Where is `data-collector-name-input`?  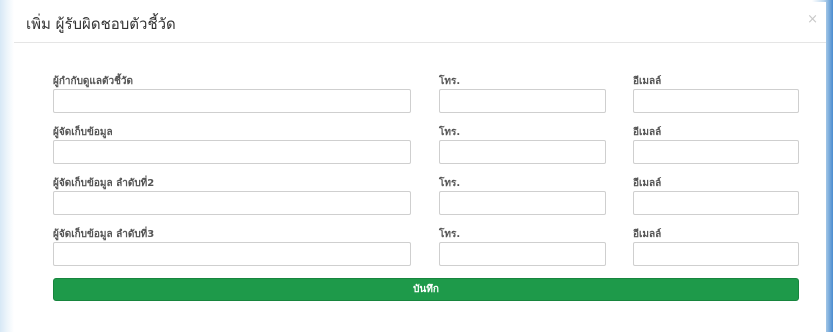
data-collector-name-input is located at coordinates (232, 152).